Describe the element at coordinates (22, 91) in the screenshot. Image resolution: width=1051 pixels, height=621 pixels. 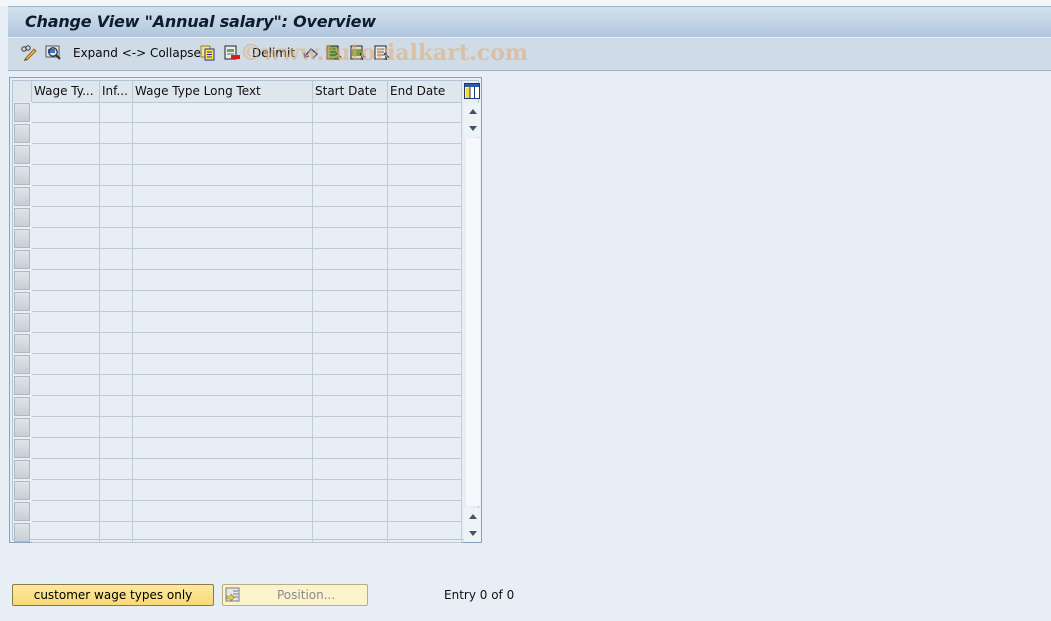
I see `select-all-rows-header` at that location.